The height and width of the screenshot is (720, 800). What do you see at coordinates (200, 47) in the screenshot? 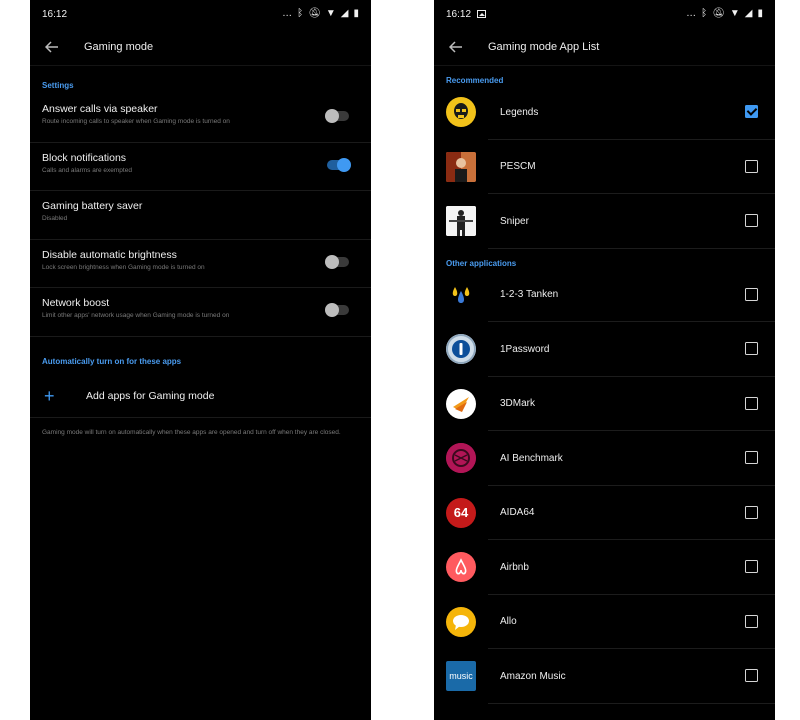
I see `toolbar: Gaming mode` at bounding box center [200, 47].